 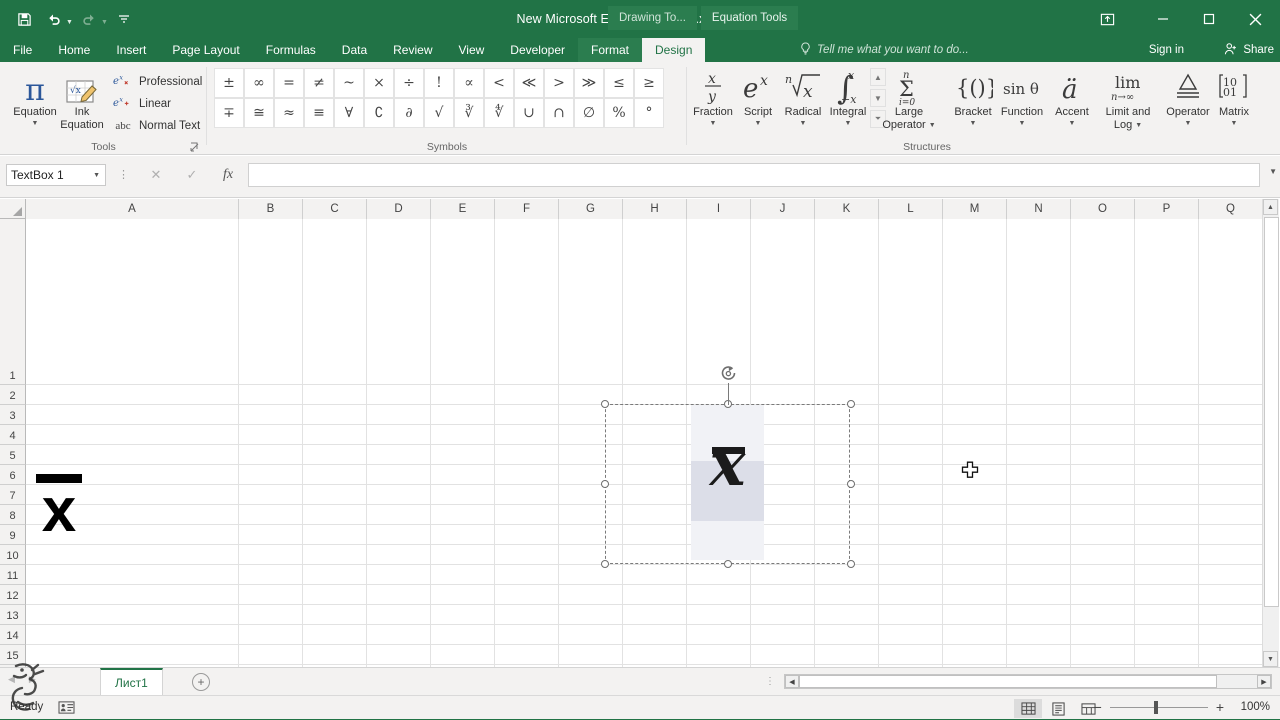 What do you see at coordinates (1270, 433) in the screenshot?
I see `vertical-scrollbar: ▲ ▼` at bounding box center [1270, 433].